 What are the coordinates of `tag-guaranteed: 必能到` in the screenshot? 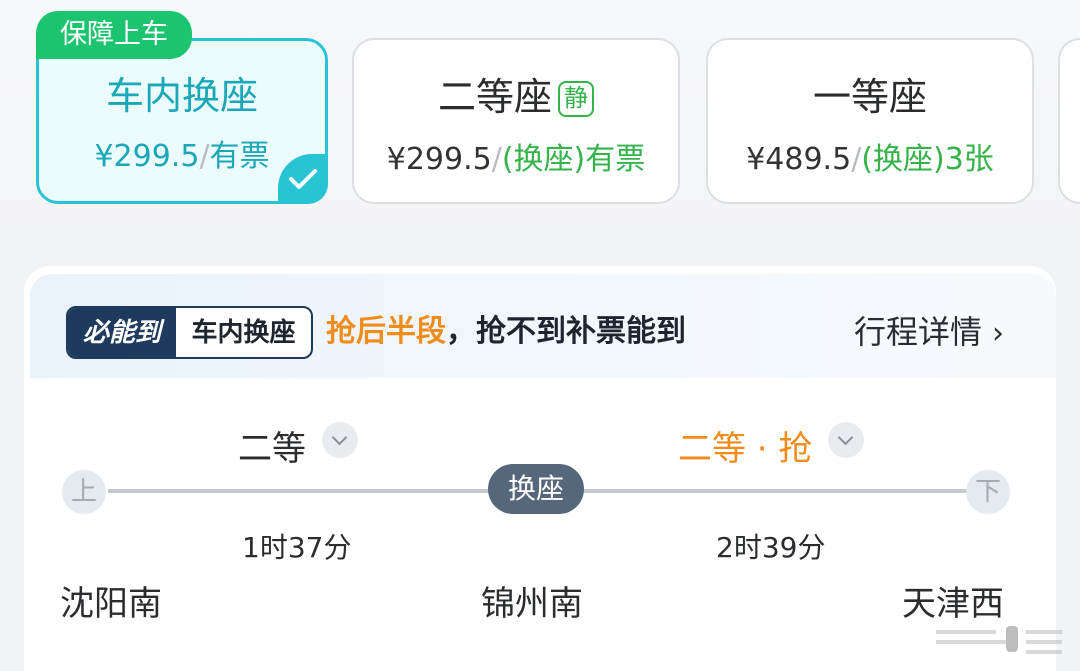 It's located at (122, 332).